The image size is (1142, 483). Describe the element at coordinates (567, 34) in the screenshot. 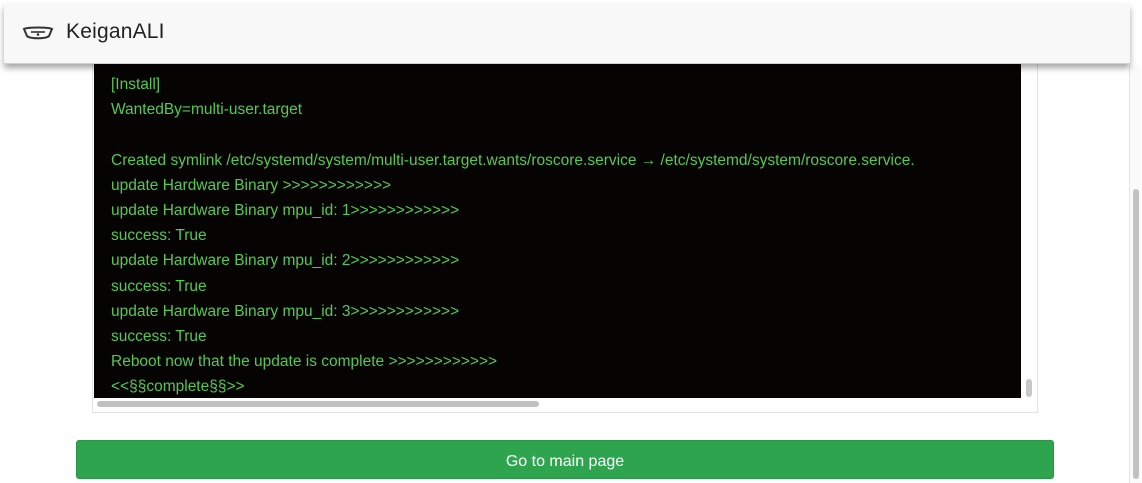

I see `top-header: KeiganALI` at that location.